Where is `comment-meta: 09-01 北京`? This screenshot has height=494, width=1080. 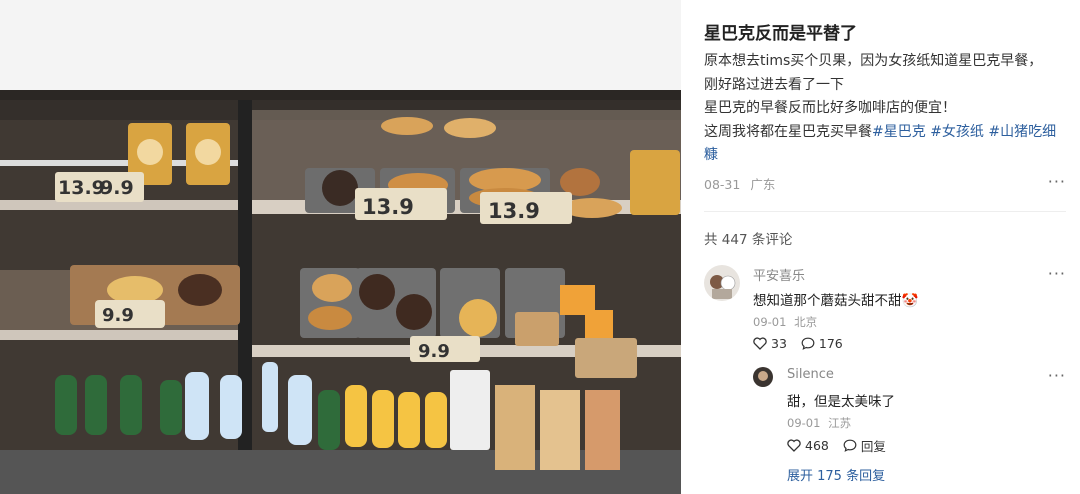 comment-meta: 09-01 北京 is located at coordinates (785, 322).